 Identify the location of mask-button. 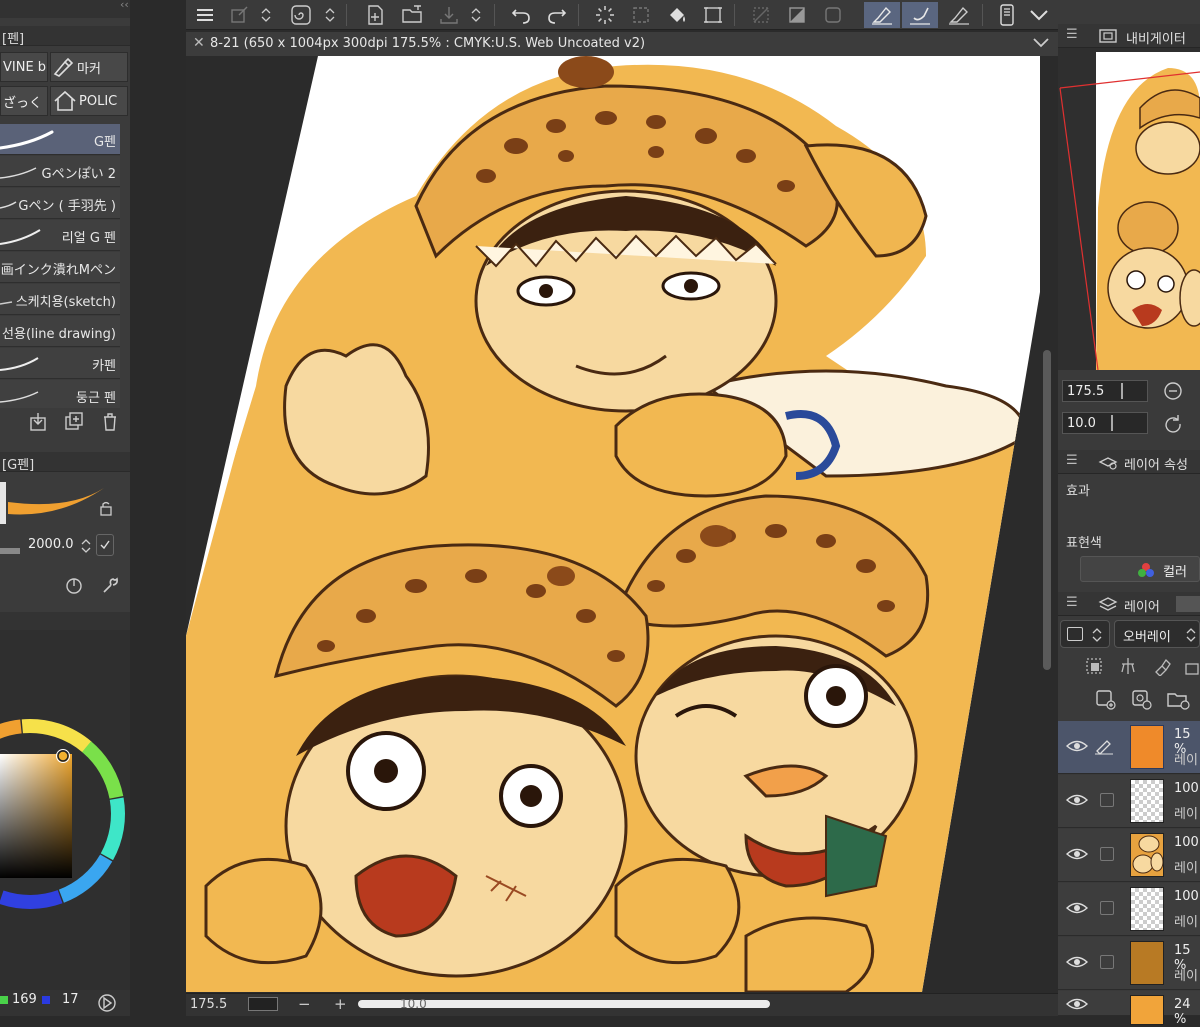
(797, 15).